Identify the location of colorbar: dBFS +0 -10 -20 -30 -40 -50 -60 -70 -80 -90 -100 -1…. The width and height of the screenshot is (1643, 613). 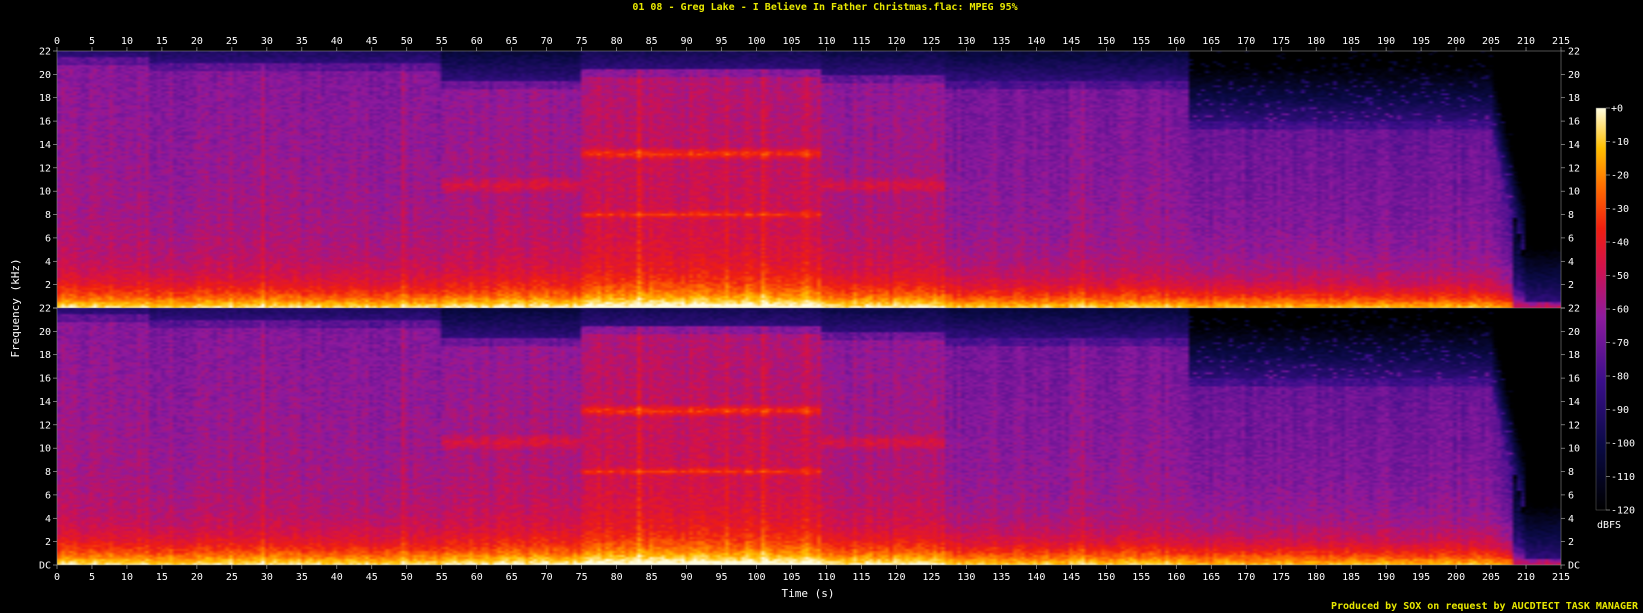
(1615, 317).